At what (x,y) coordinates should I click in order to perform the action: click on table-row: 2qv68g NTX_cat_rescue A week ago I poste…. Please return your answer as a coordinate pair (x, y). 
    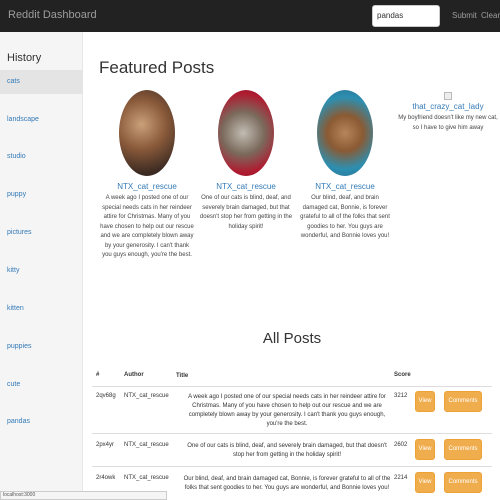
    Looking at the image, I should click on (292, 410).